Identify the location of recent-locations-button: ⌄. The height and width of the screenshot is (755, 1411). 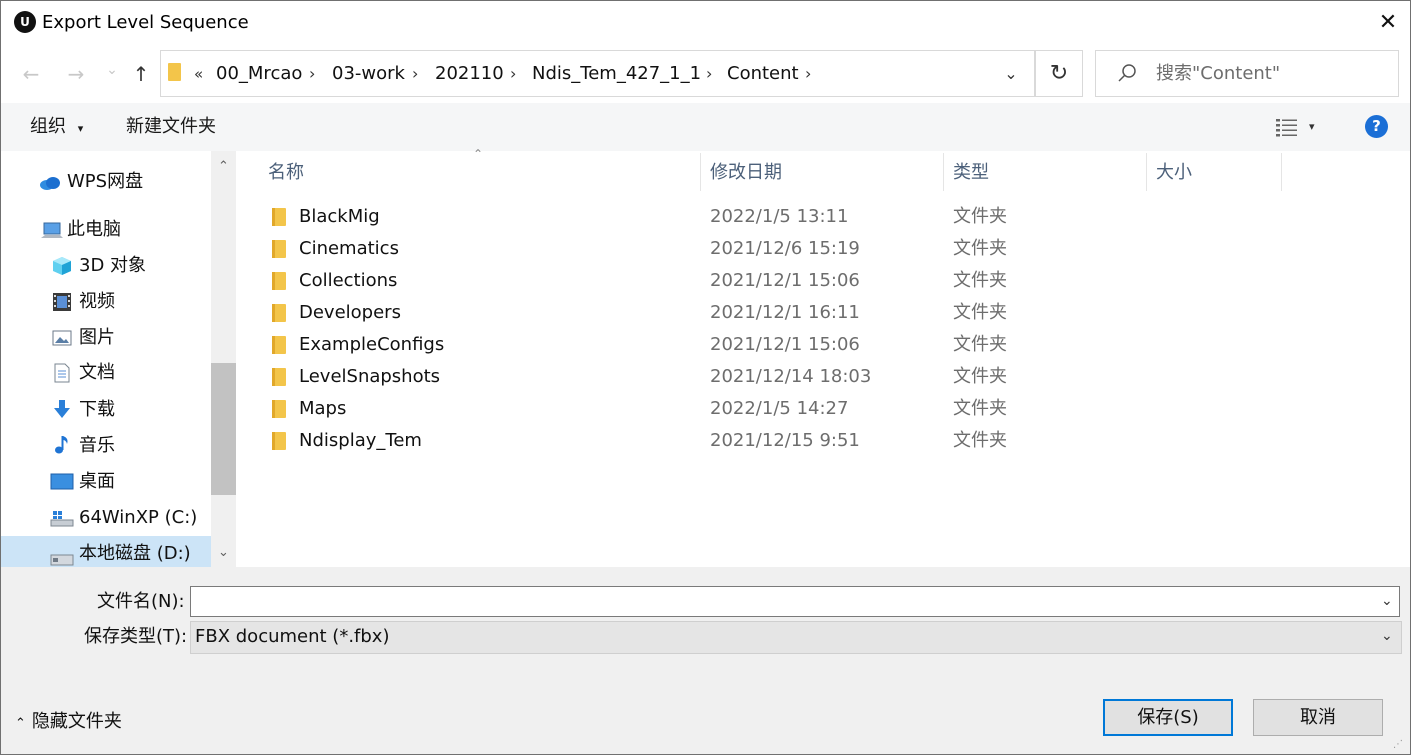
(112, 70).